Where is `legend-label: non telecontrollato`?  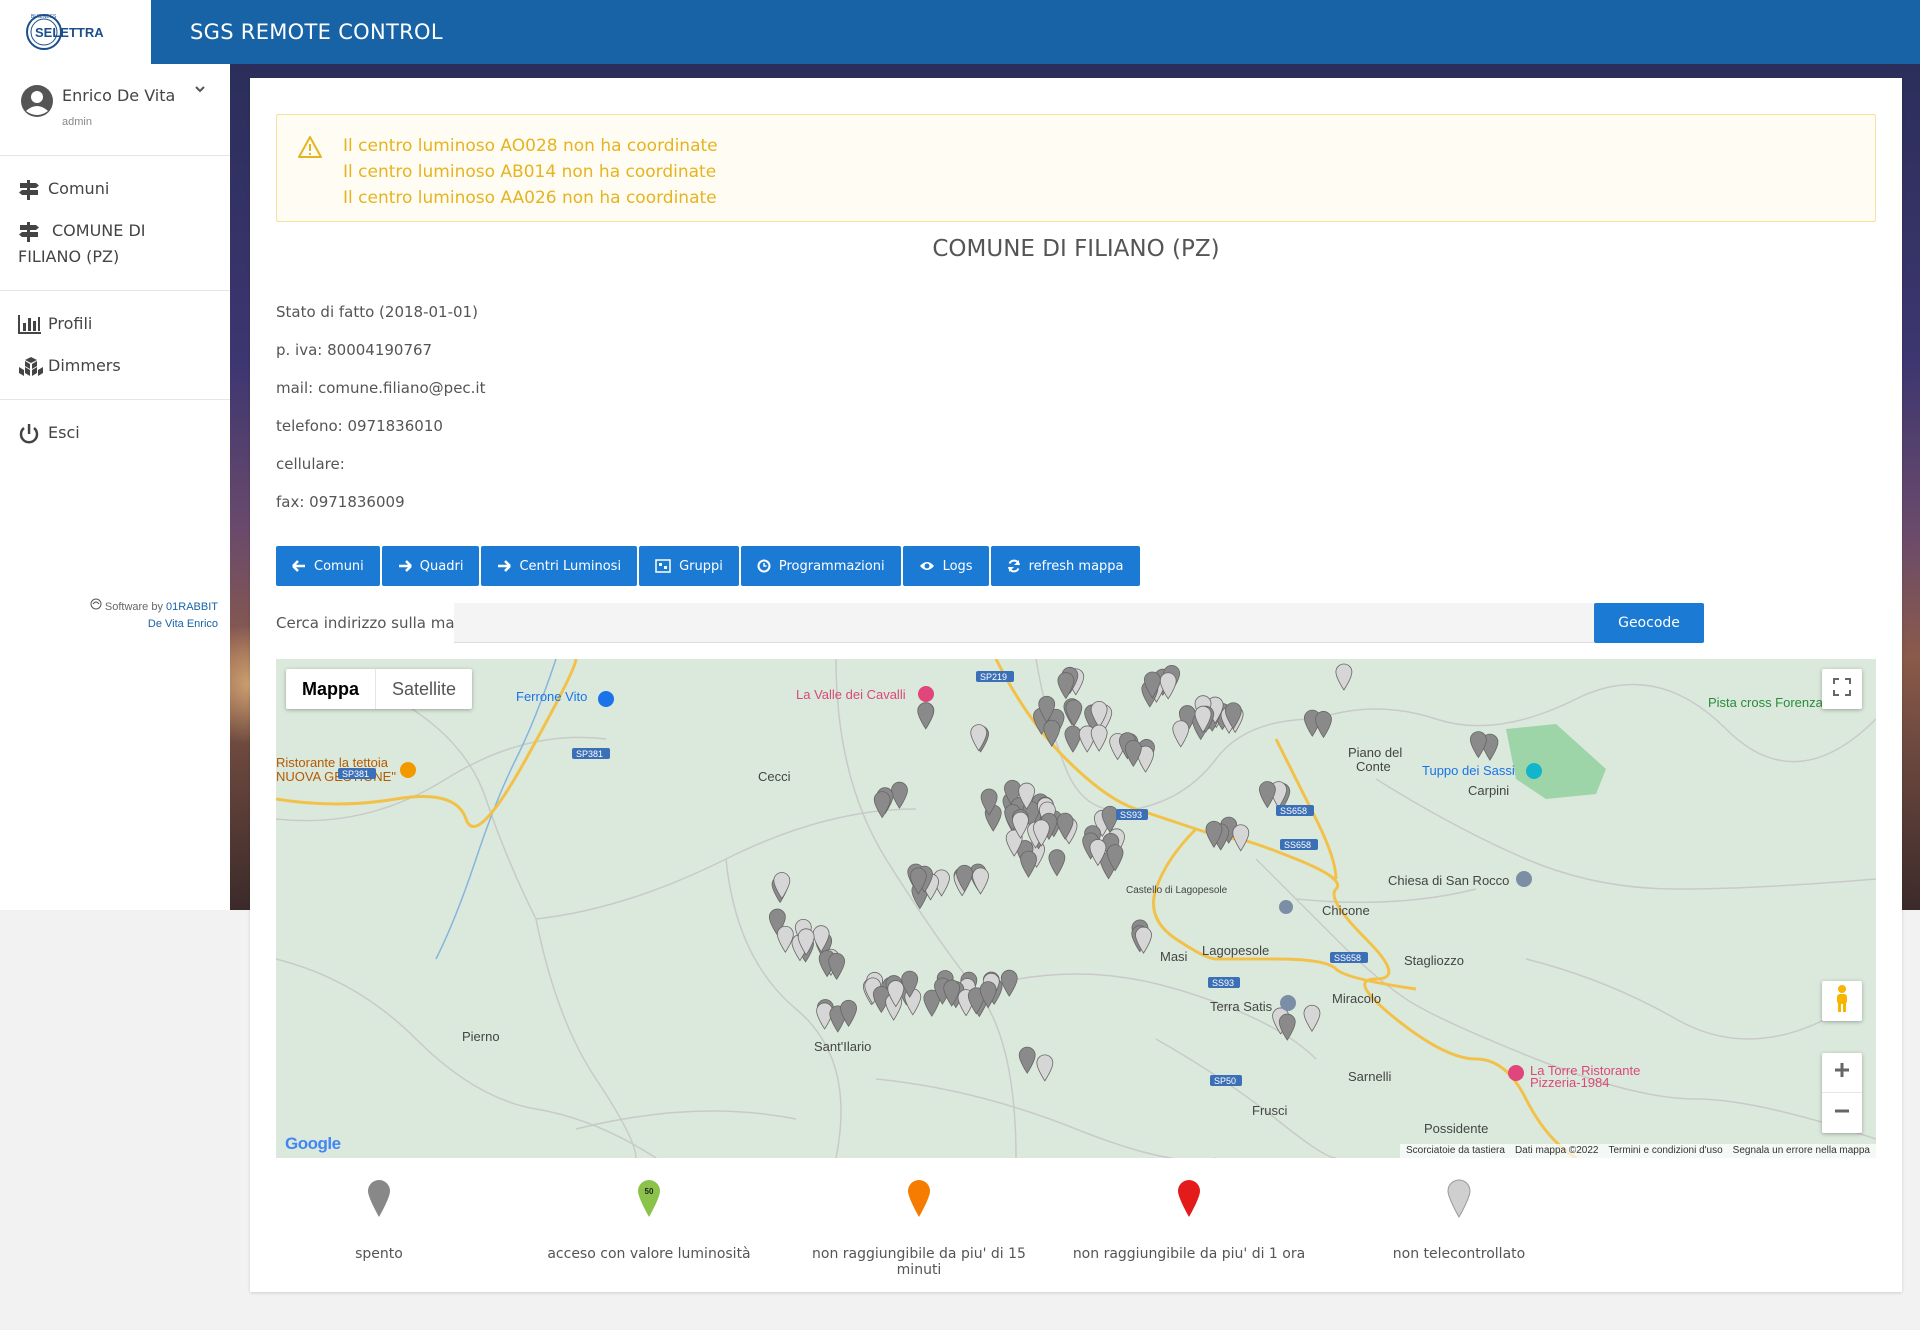 legend-label: non telecontrollato is located at coordinates (1459, 1254).